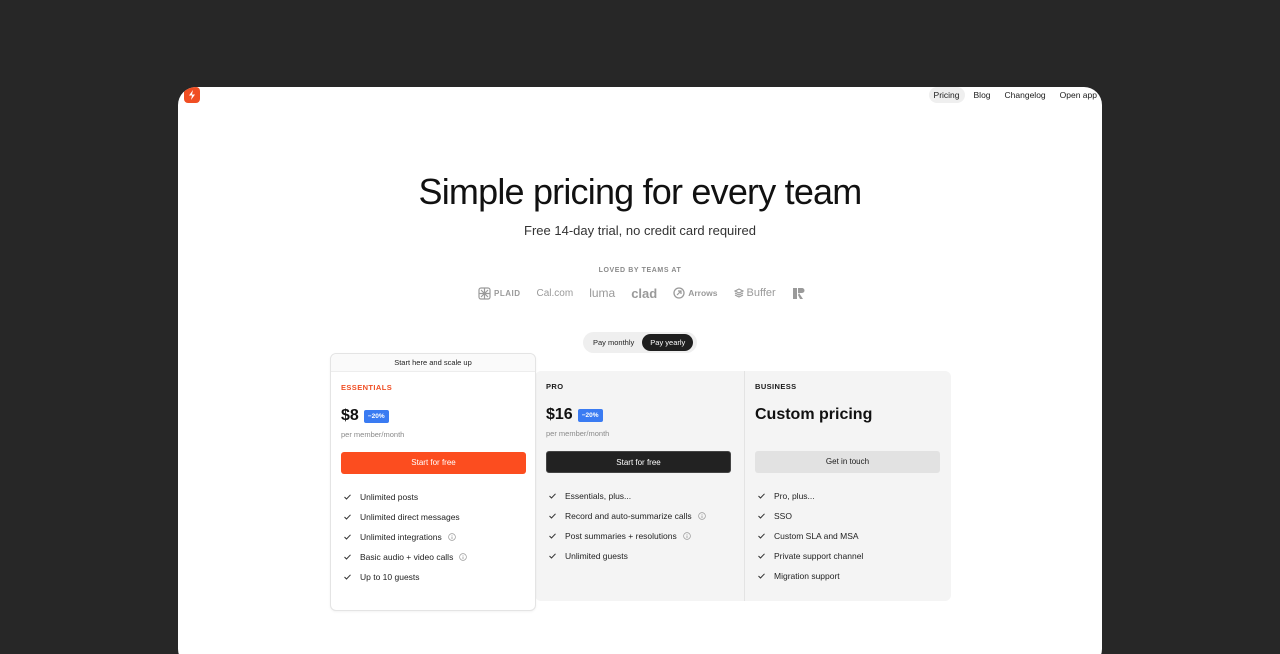 The image size is (1280, 654). Describe the element at coordinates (640, 556) in the screenshot. I see `feature-item: Unlimited guests` at that location.